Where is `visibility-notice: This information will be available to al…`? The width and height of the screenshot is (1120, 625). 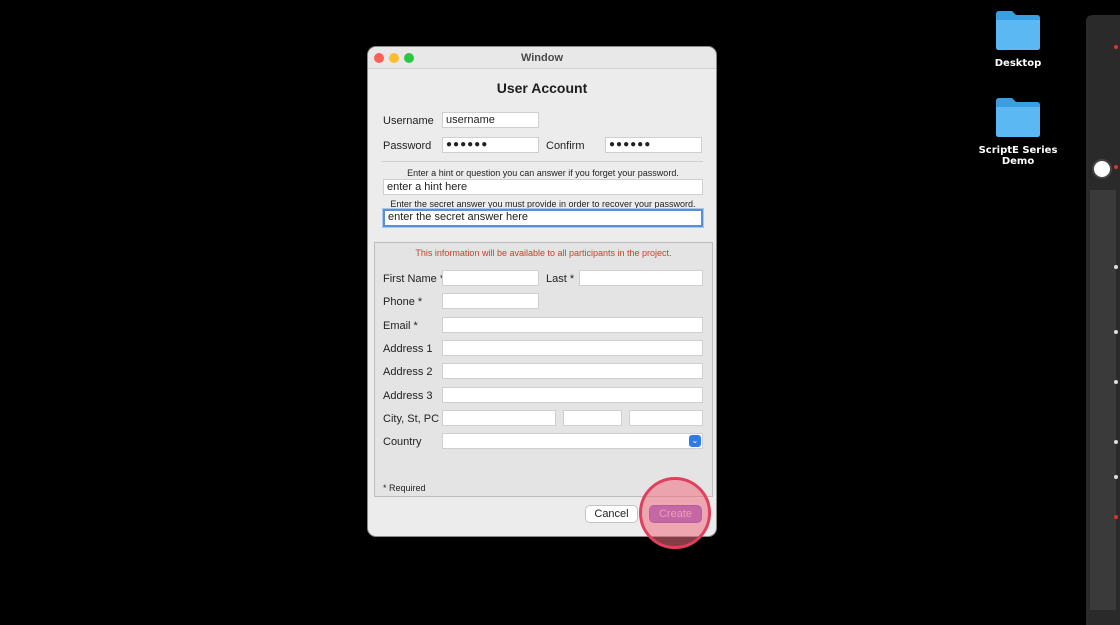
visibility-notice: This information will be available to al… is located at coordinates (543, 253).